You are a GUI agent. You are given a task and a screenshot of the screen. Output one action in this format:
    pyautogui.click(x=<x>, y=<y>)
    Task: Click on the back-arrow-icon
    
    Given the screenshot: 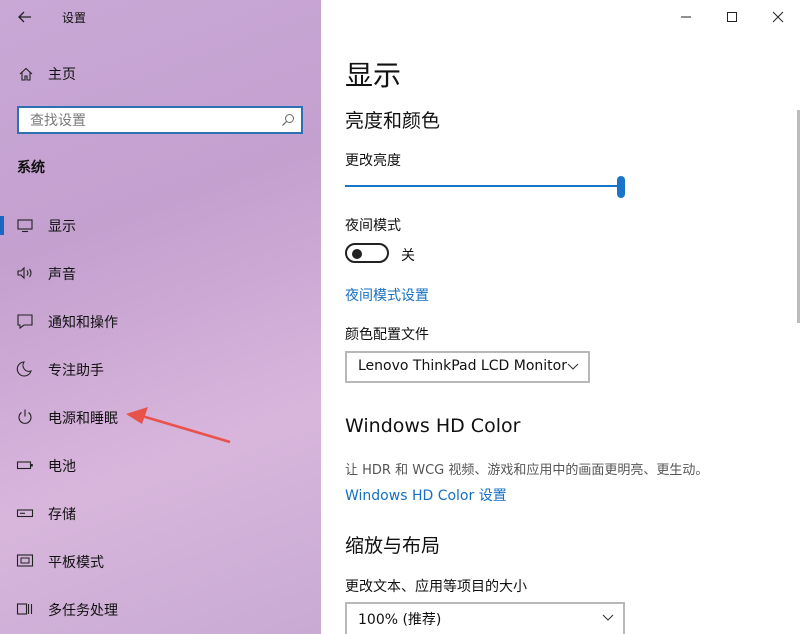 What is the action you would take?
    pyautogui.click(x=24, y=17)
    